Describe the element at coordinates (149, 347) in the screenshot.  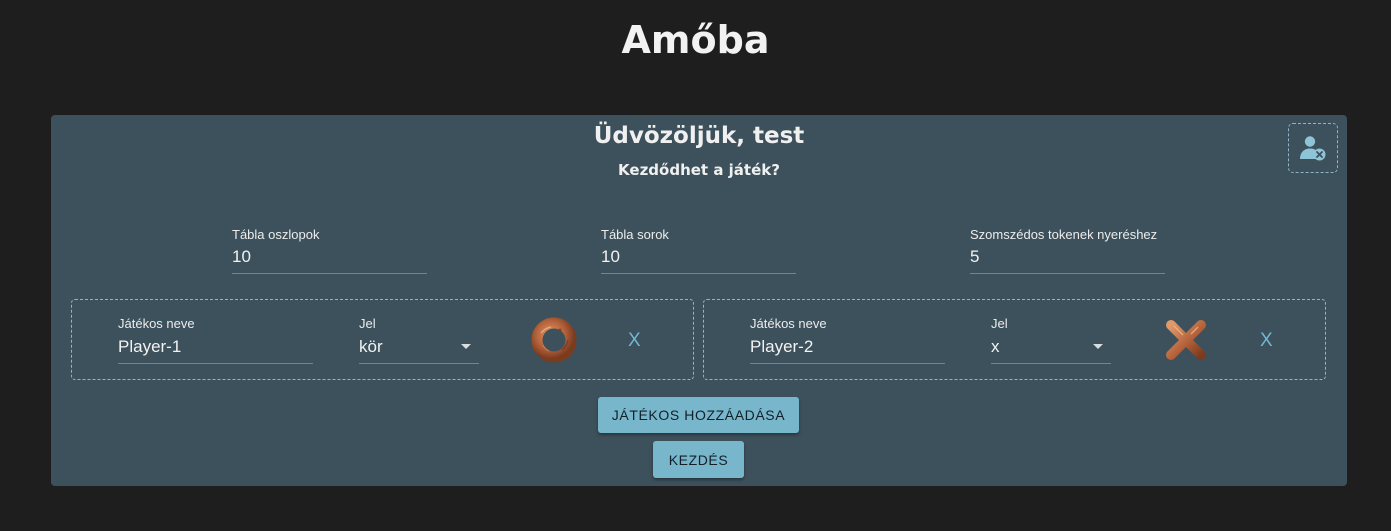
I see `player-name-value: Player-1` at that location.